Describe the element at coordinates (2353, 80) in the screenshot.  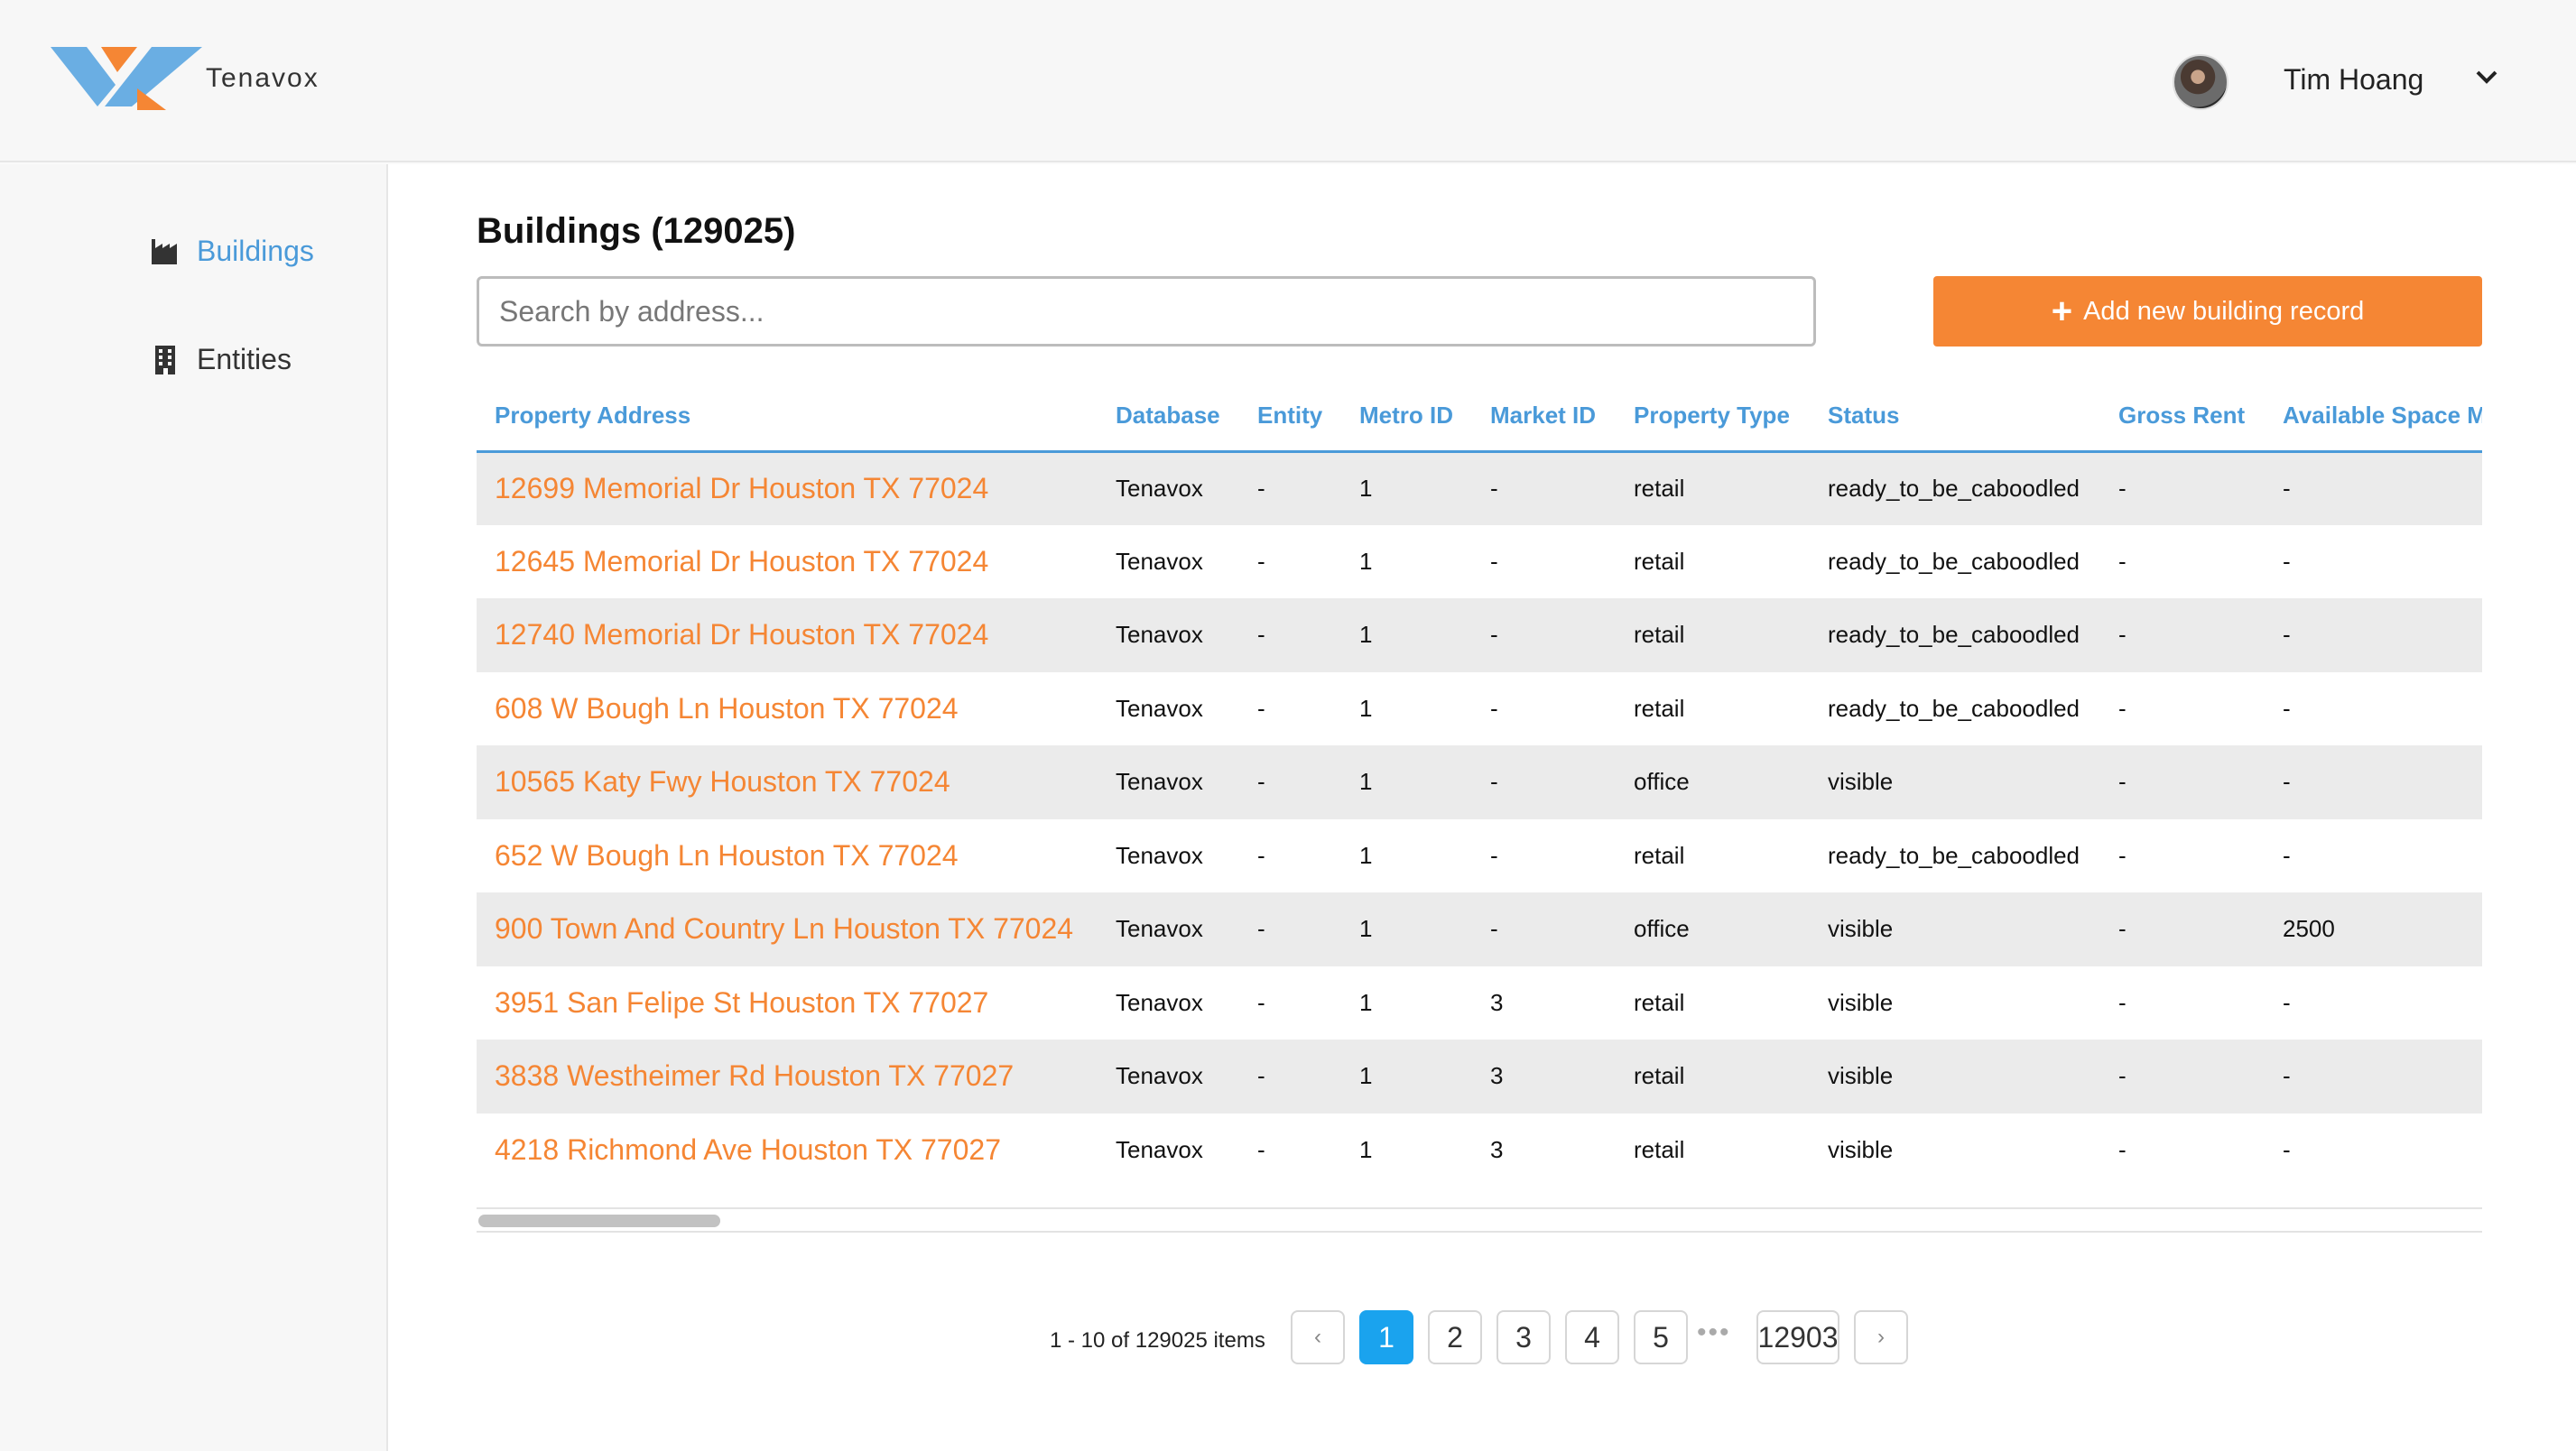
I see `user-name: Tim Hoang` at that location.